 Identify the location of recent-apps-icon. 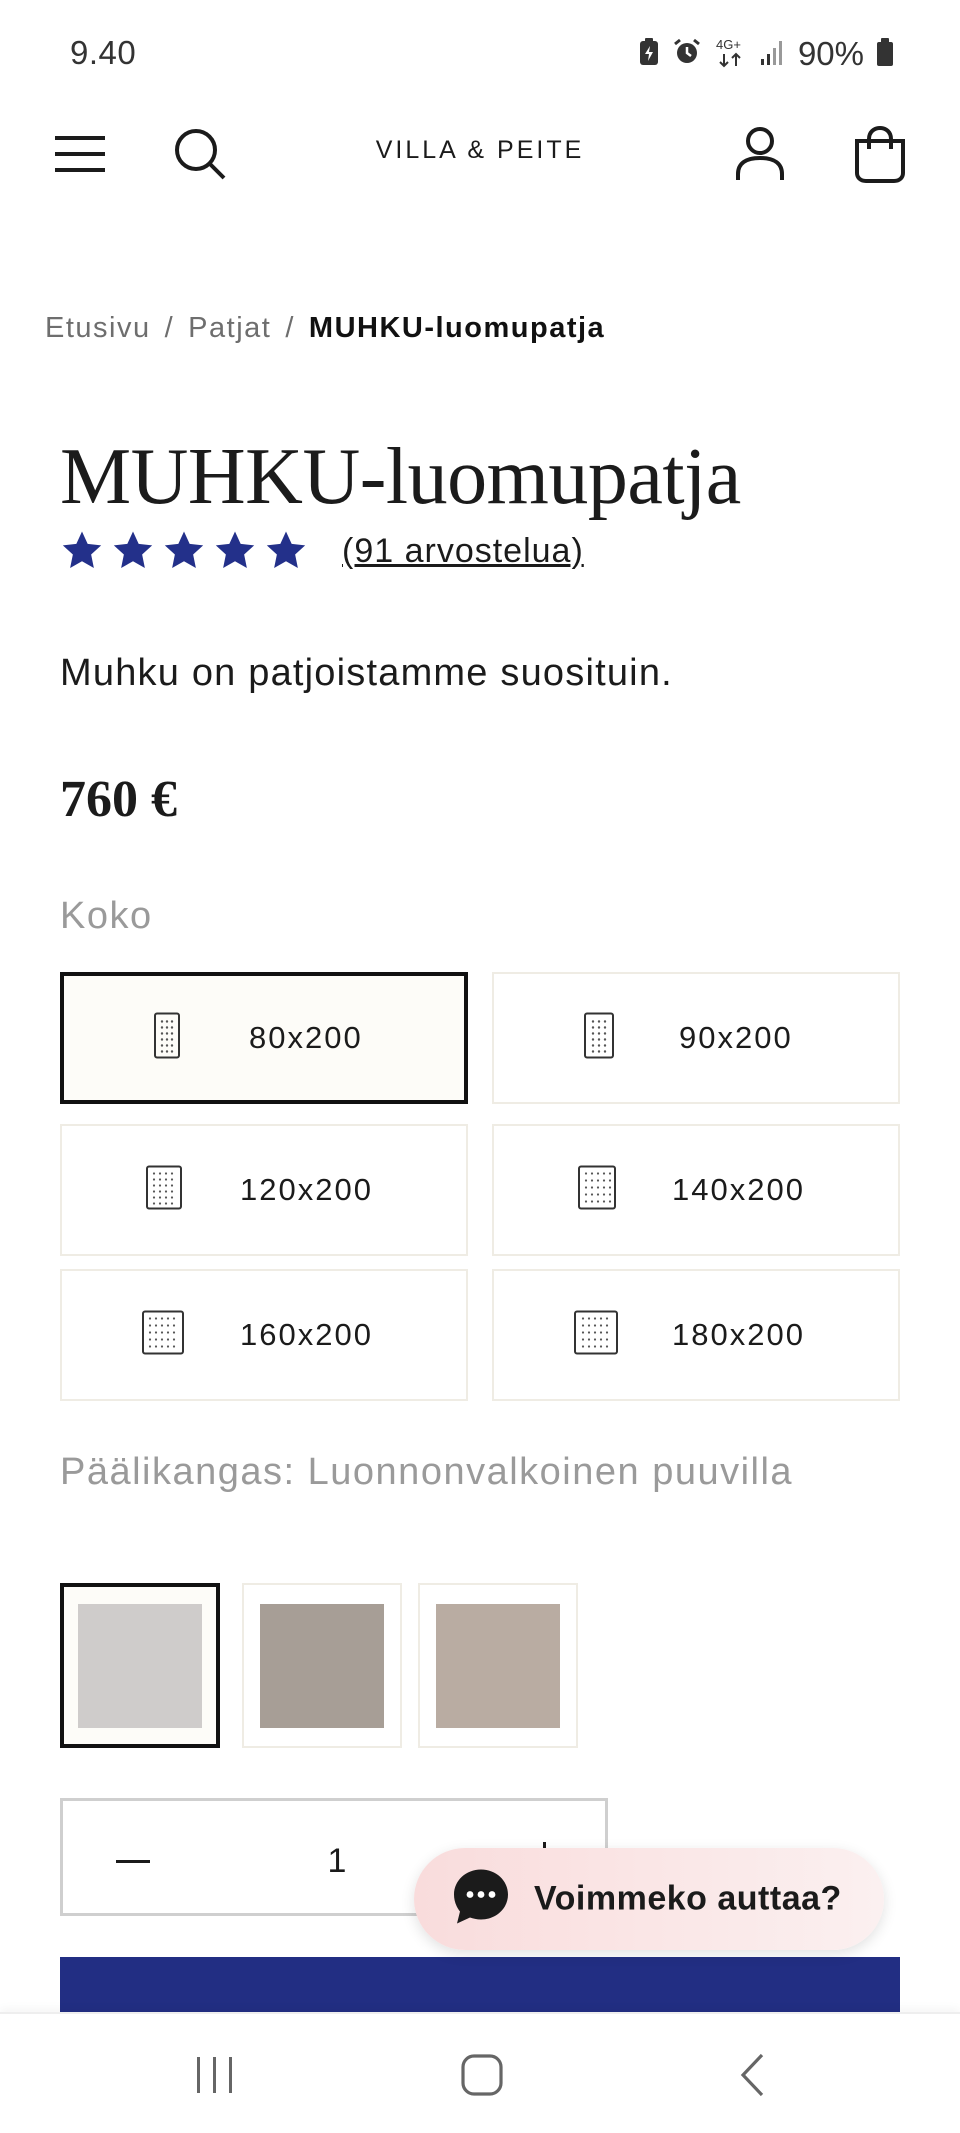
(215, 2077).